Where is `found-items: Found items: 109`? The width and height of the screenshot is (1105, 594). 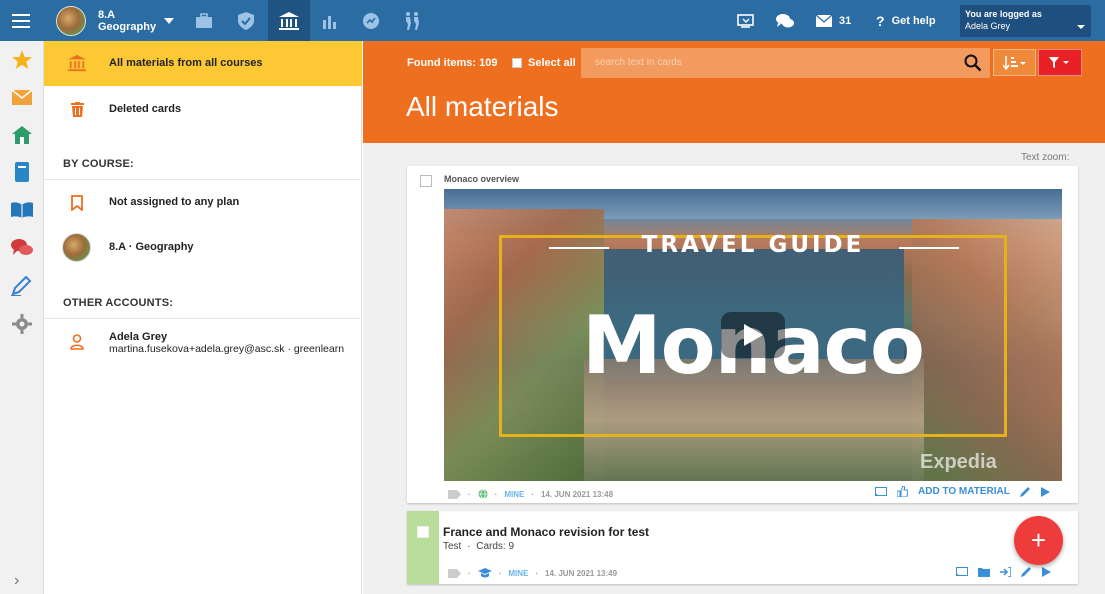 found-items: Found items: 109 is located at coordinates (452, 63).